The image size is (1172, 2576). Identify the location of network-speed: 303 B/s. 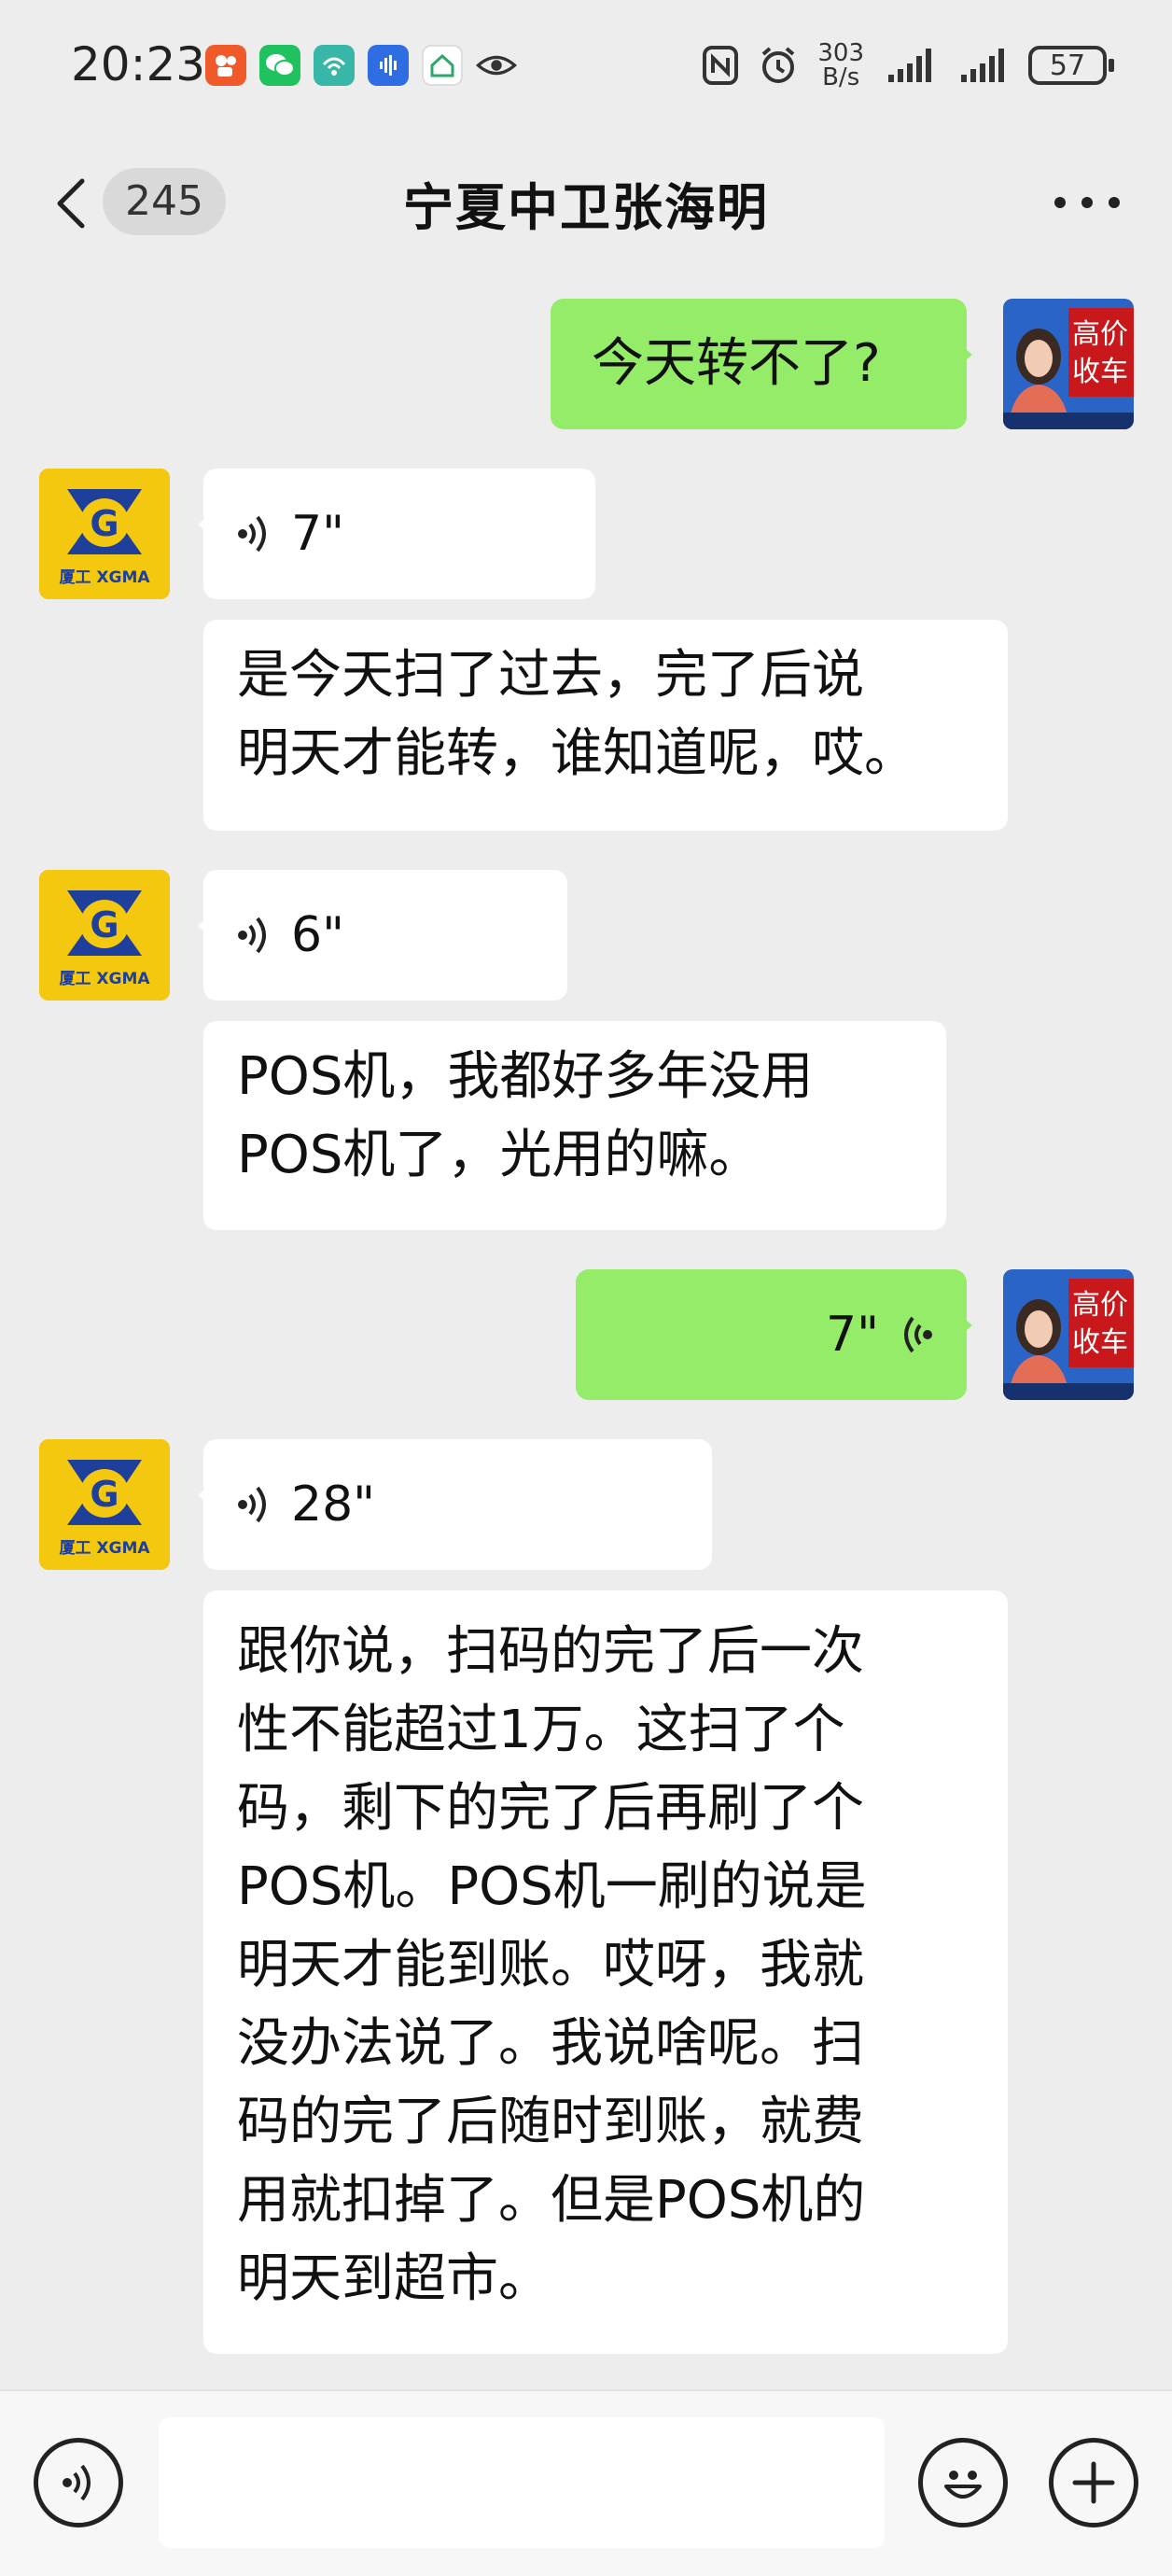
(840, 65).